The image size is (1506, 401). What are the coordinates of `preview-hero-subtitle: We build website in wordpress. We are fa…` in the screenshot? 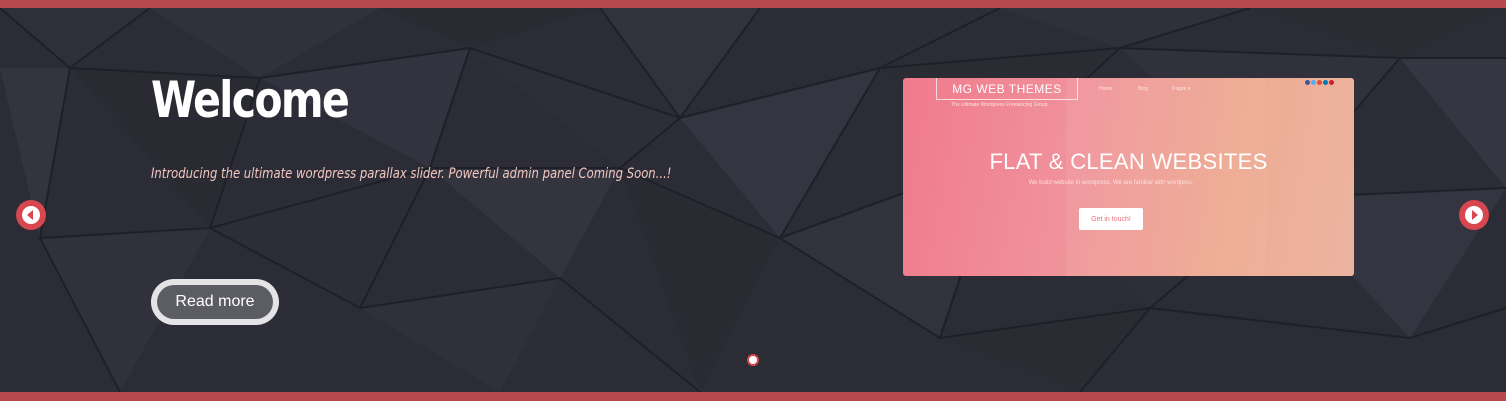 It's located at (1111, 183).